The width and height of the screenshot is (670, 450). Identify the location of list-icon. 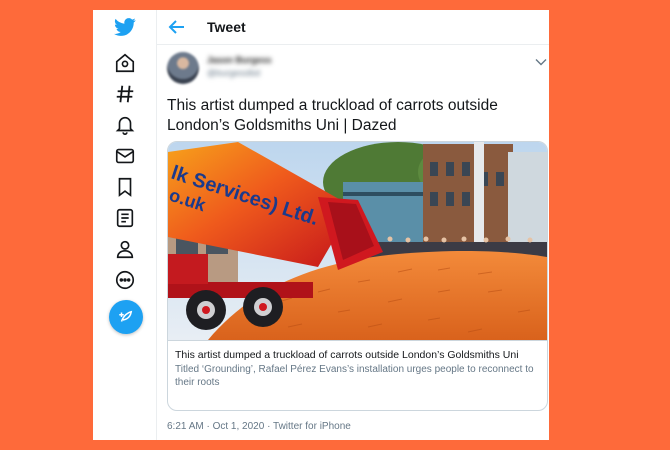
(125, 218).